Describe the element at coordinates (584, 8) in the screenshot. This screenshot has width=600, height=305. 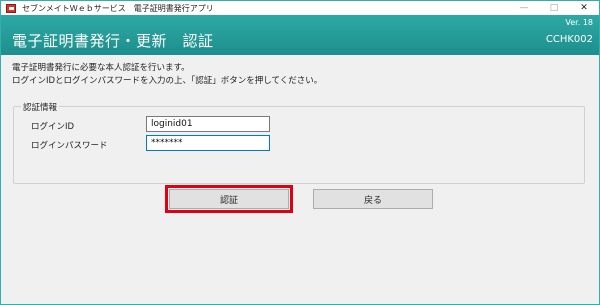
I see `close-button: ✕` at that location.